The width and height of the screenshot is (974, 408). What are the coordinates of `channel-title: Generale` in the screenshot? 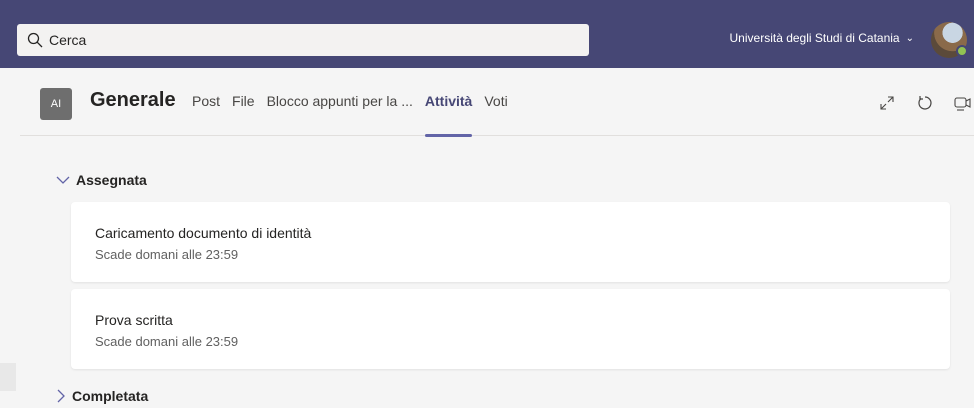 It's located at (133, 100).